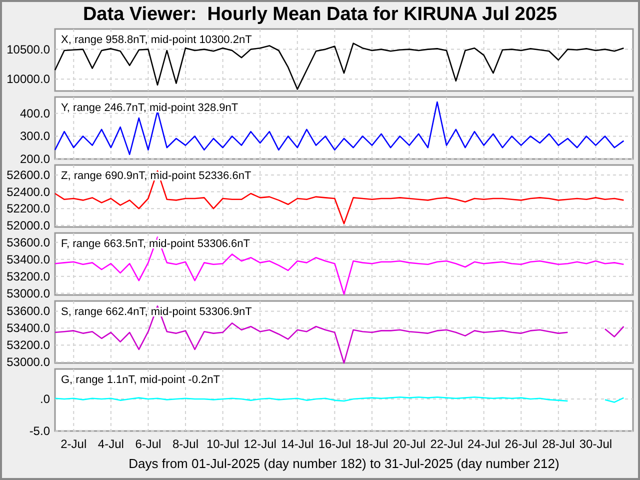 This screenshot has width=640, height=480. Describe the element at coordinates (344, 463) in the screenshot. I see `axis-title: Days from 01-Jul-2025 (day number 182) to 31-Jul-2025 (day number 212)` at that location.